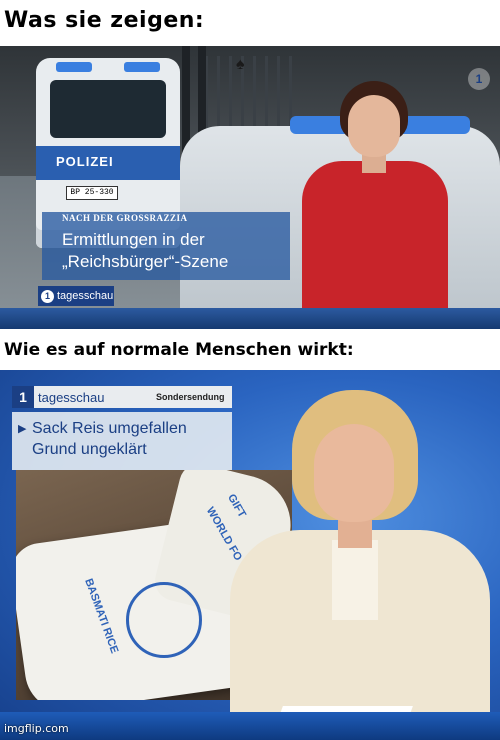 The image size is (500, 740). I want to click on channel-logo-icon: 1, so click(479, 79).